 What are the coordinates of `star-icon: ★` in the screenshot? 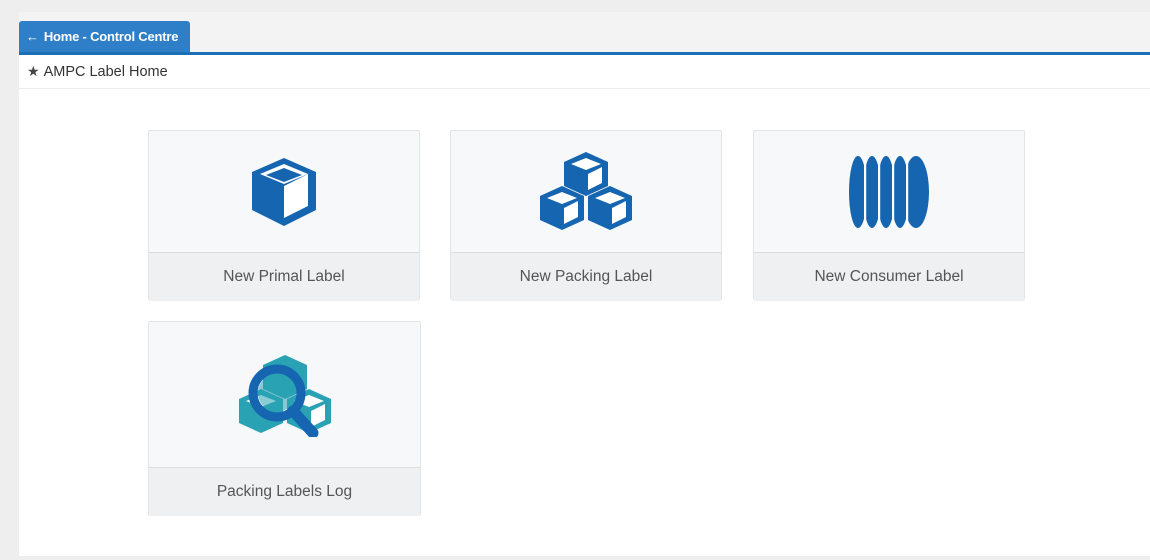 It's located at (33, 71).